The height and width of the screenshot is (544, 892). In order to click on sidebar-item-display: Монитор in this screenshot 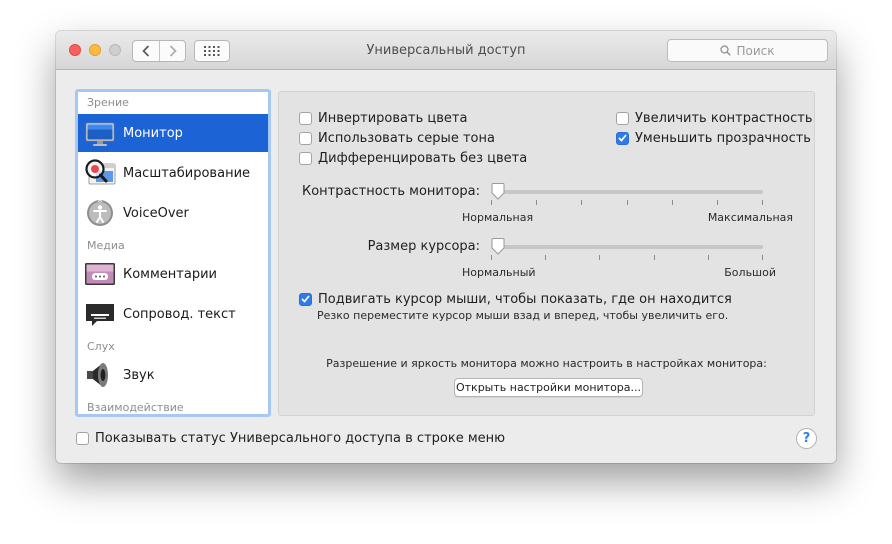, I will do `click(173, 133)`.